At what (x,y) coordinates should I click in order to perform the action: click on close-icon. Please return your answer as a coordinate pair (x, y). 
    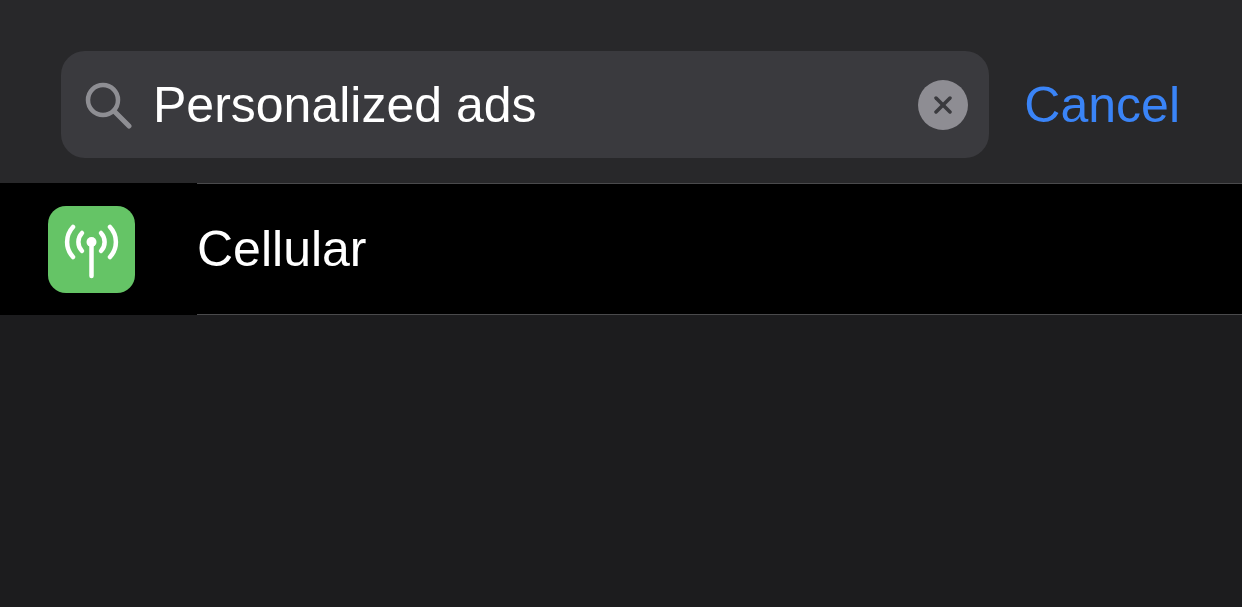
    Looking at the image, I should click on (943, 104).